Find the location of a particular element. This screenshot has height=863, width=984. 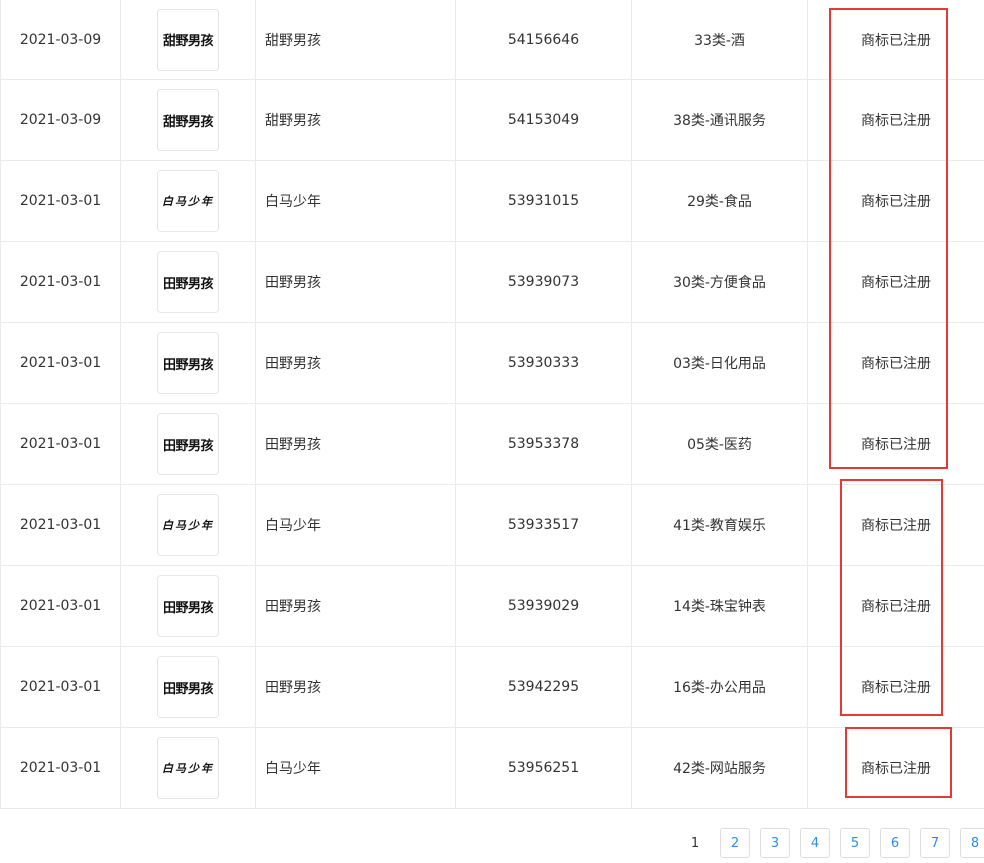

table-row: 2021-03-01 白马少年 白马少年 53956251 42类-网站服务 商标已注册 is located at coordinates (492, 768).